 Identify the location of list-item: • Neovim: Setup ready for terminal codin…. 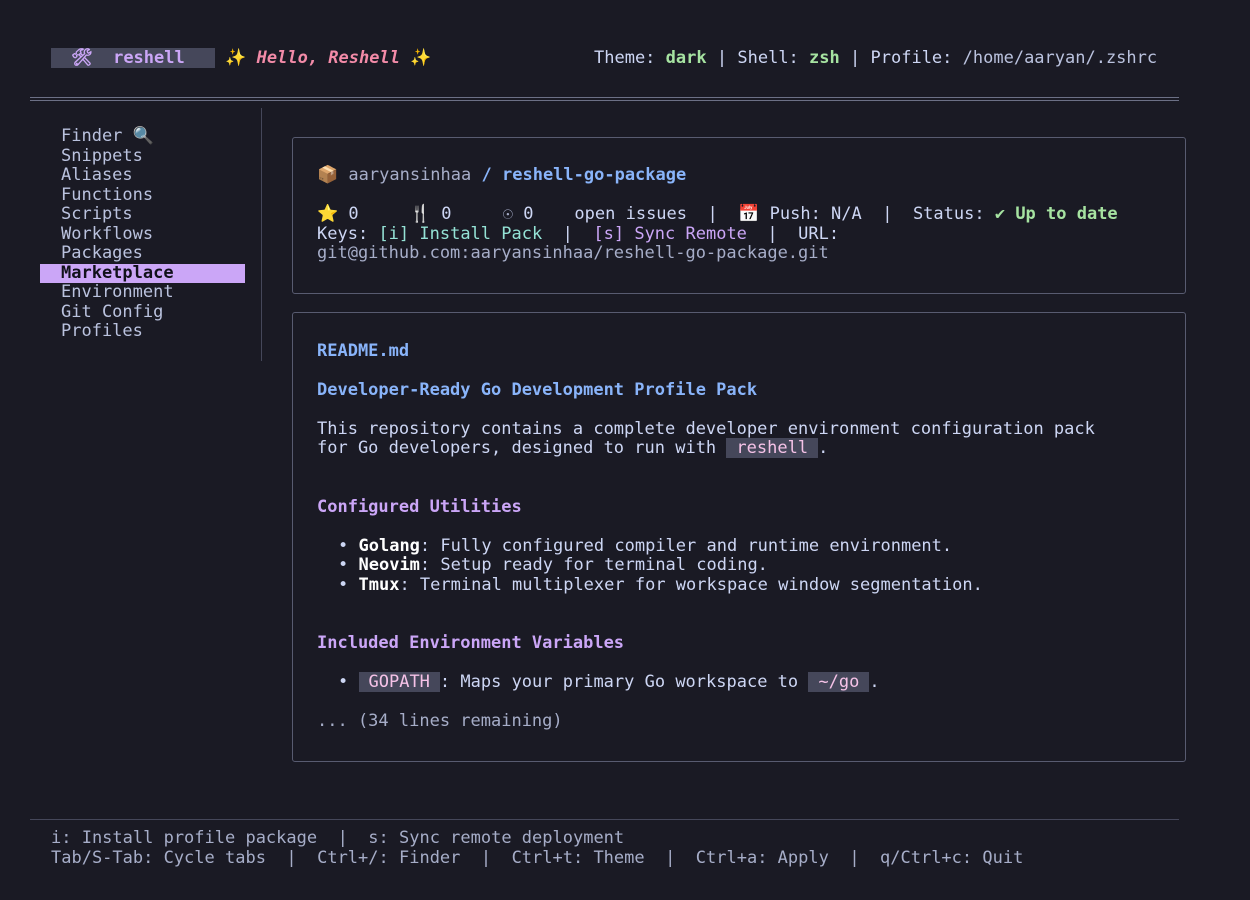
(553, 565).